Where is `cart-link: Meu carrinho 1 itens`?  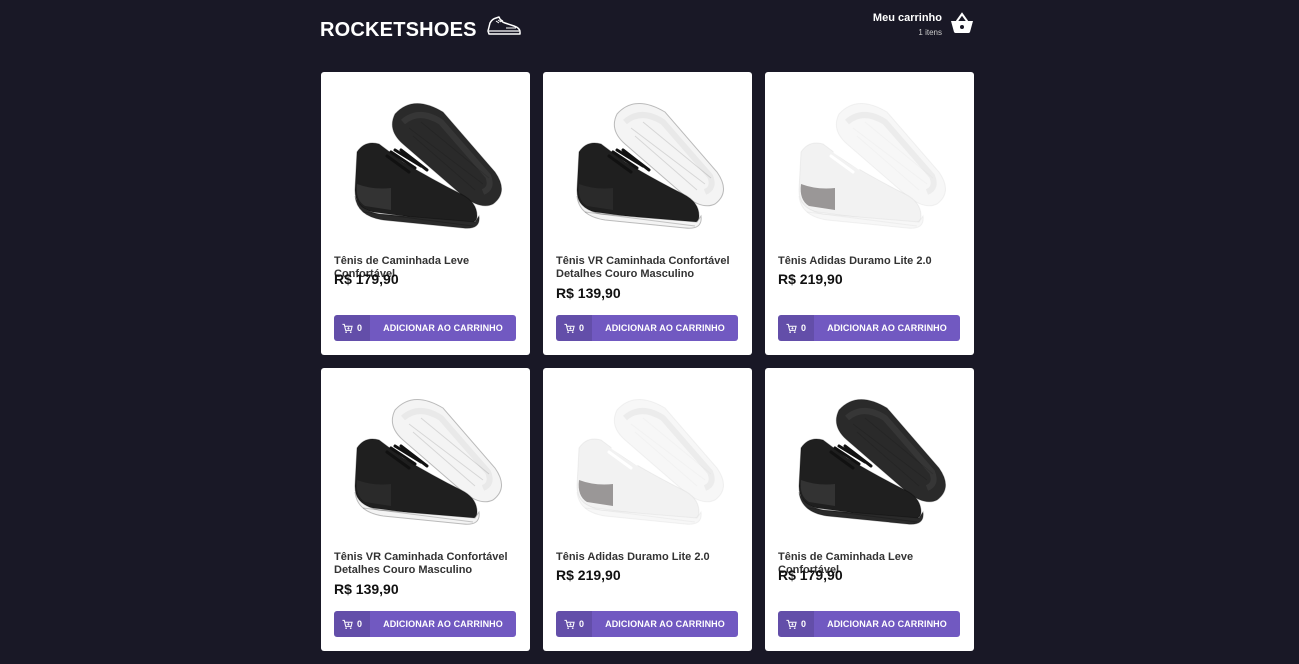 cart-link: Meu carrinho 1 itens is located at coordinates (923, 25).